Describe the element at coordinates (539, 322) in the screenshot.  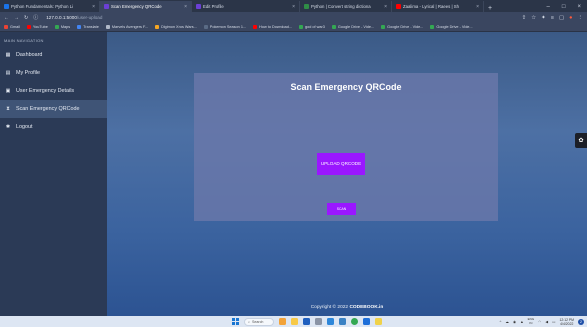
I see `wifi-icon: ◠` at that location.